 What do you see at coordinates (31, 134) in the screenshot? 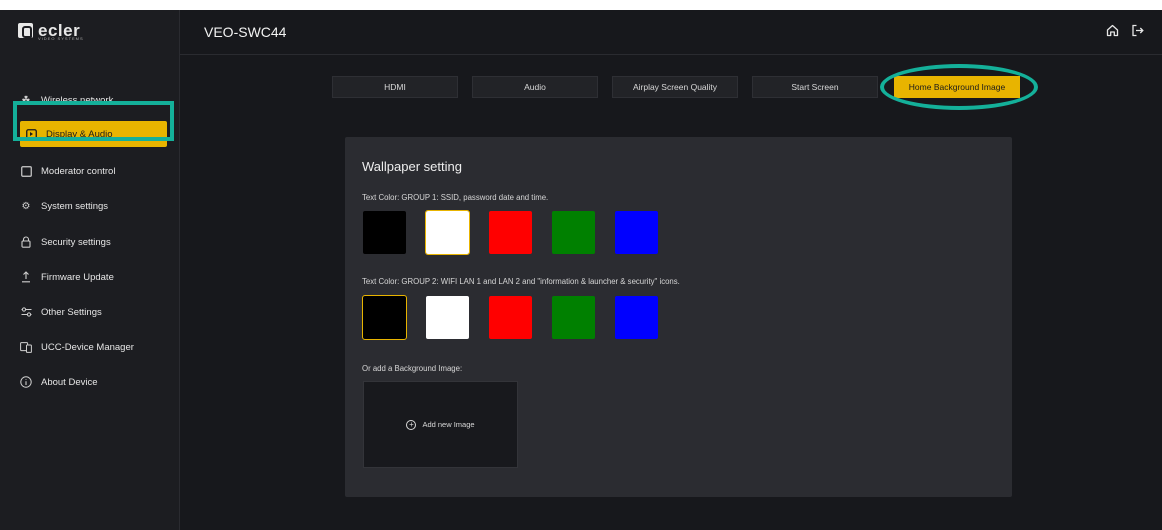
I see `display-icon` at bounding box center [31, 134].